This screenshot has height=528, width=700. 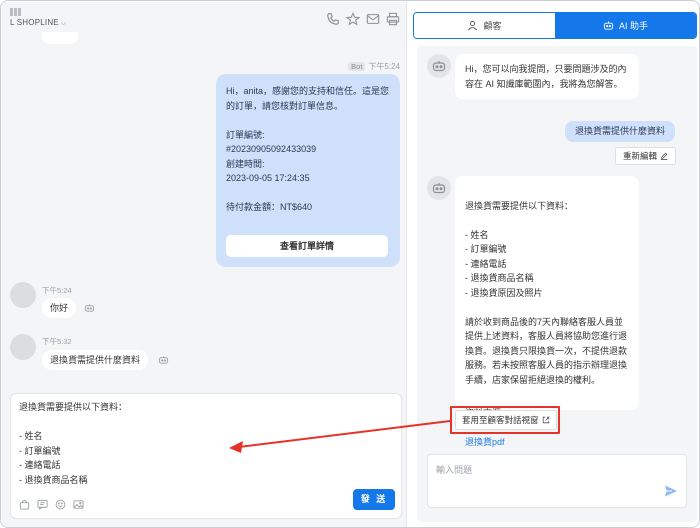 What do you see at coordinates (51, 504) in the screenshot?
I see `composer-tools` at bounding box center [51, 504].